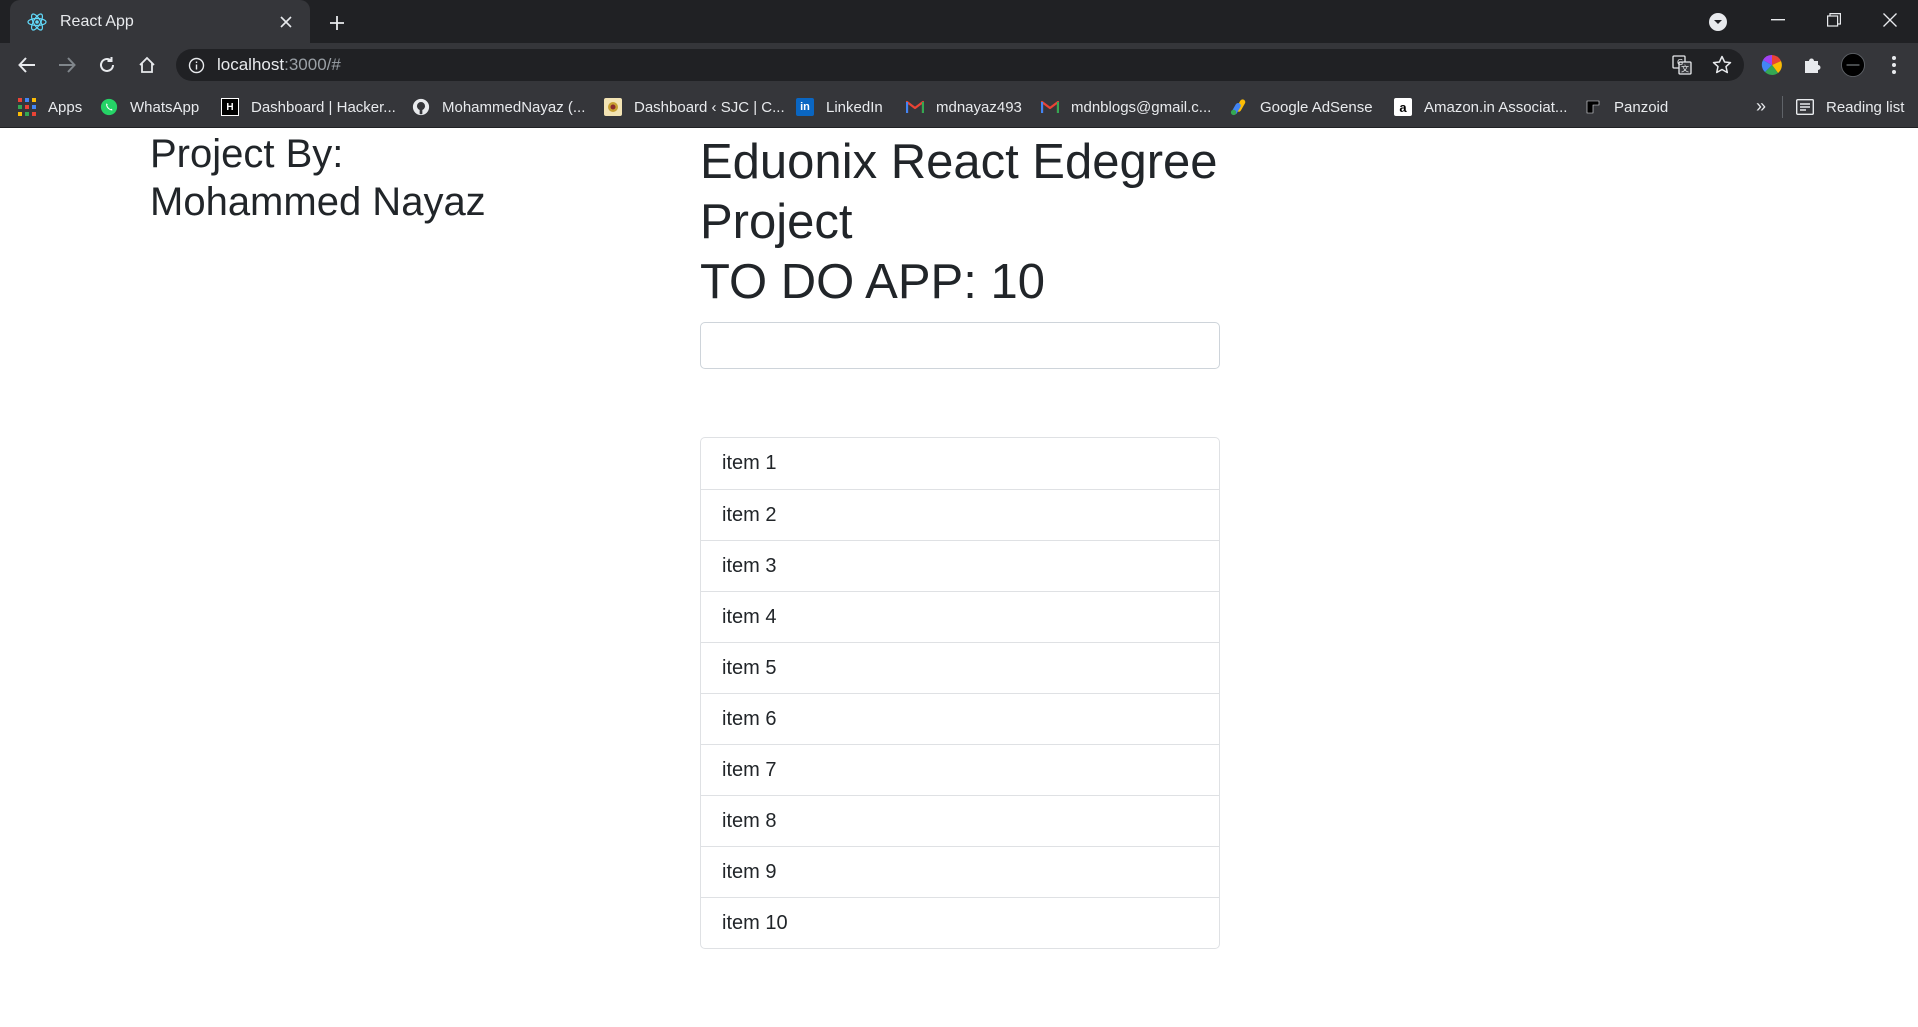  Describe the element at coordinates (107, 65) in the screenshot. I see `reload-icon` at that location.